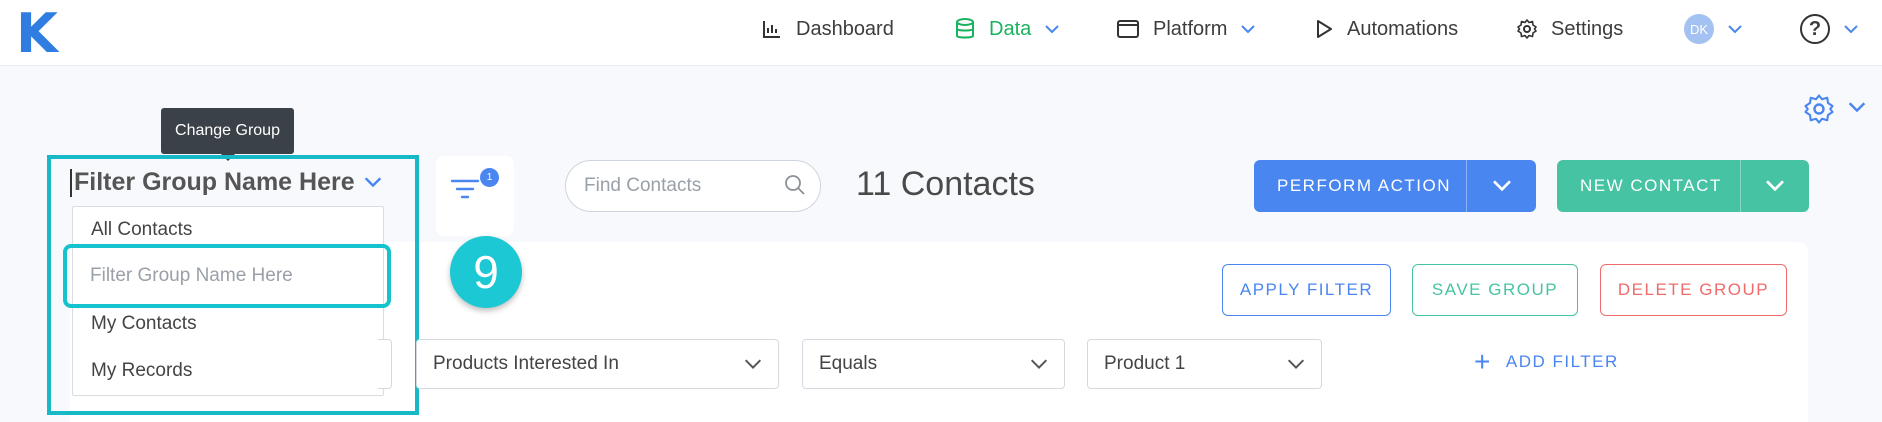 The height and width of the screenshot is (422, 1882). I want to click on add-filter-button: + ADD FILTER, so click(1546, 361).